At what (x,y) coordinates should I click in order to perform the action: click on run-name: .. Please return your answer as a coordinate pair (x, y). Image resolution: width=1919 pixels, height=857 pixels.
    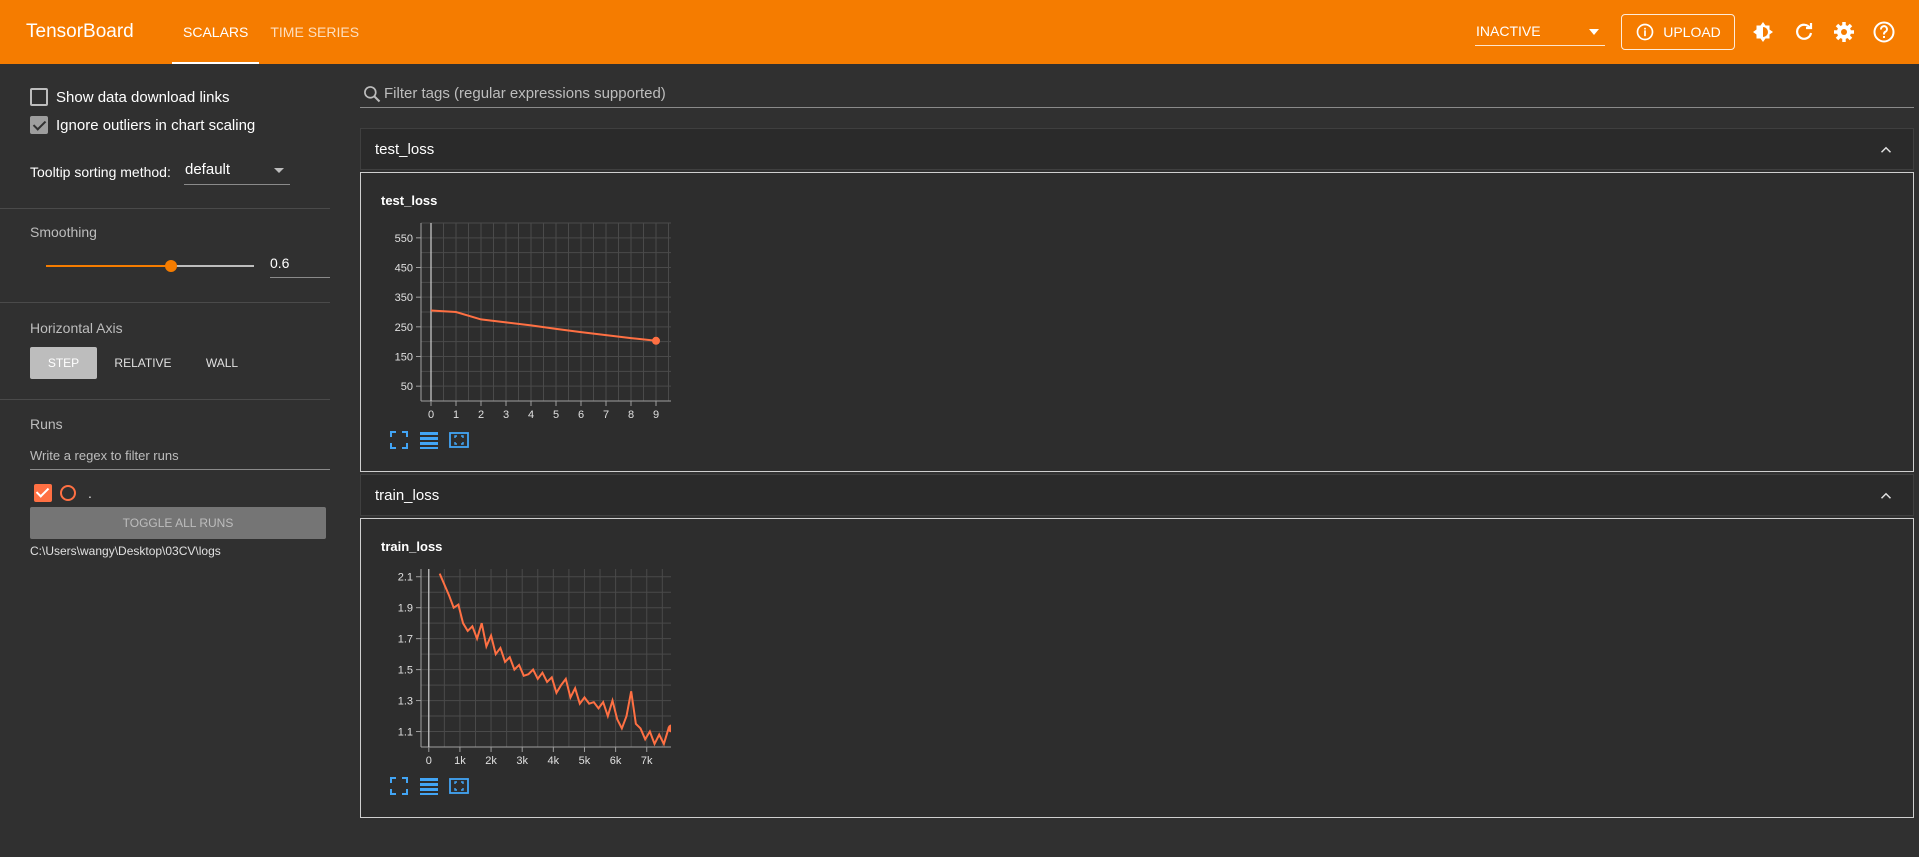
    Looking at the image, I should click on (90, 493).